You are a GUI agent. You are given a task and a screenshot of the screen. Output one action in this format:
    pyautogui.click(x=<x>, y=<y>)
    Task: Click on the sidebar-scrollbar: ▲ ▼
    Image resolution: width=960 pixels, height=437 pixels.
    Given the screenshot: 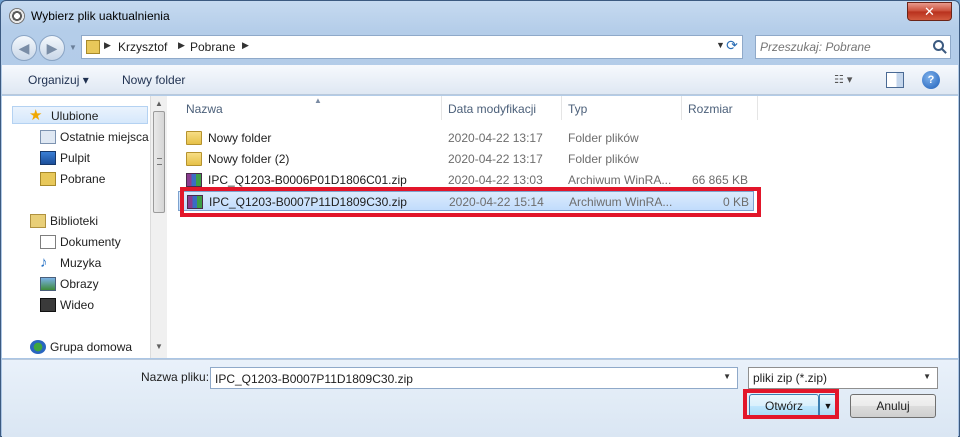 What is the action you would take?
    pyautogui.click(x=158, y=227)
    